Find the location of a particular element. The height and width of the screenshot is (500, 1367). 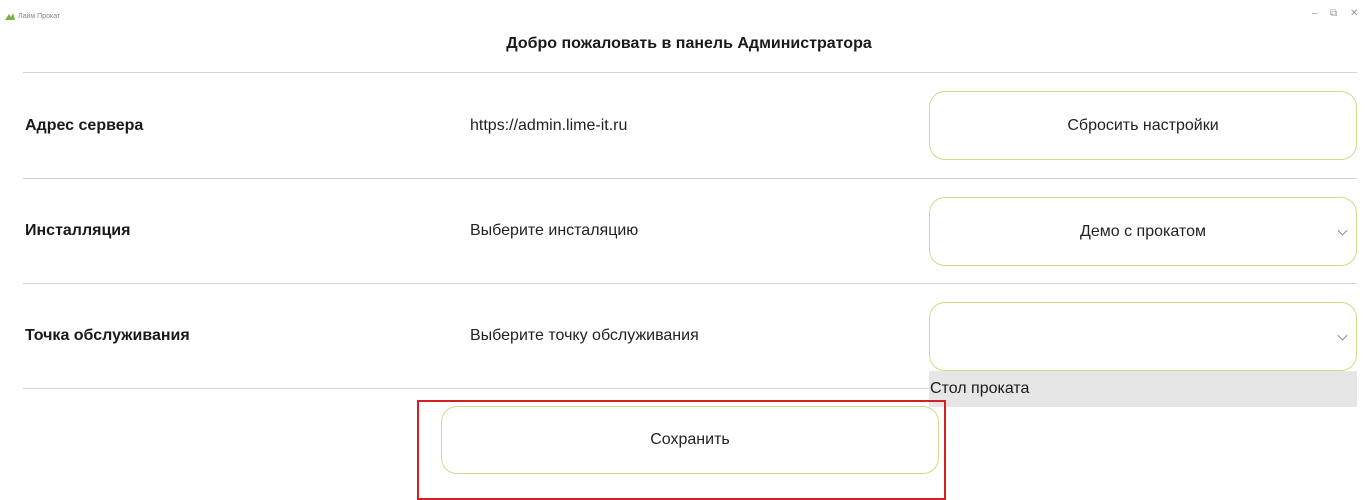

server-address-label: Адрес сервера is located at coordinates (84, 125).